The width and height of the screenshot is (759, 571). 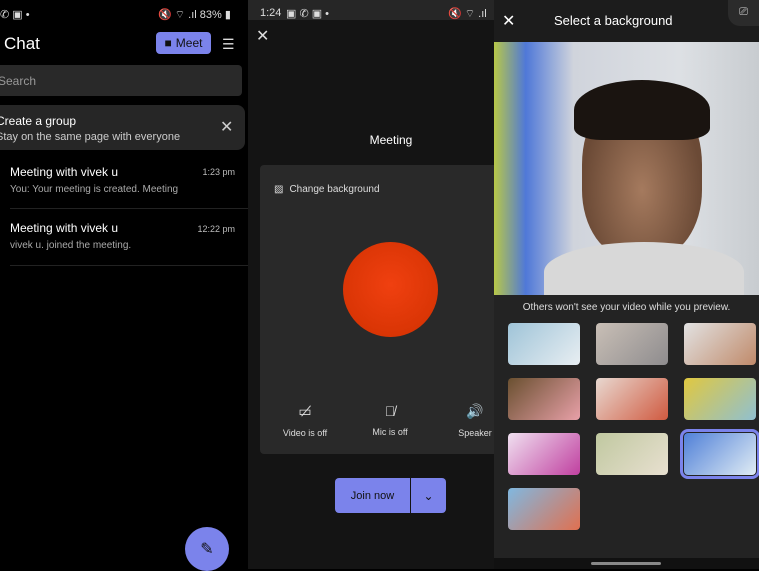 I want to click on avatar, so click(x=390, y=289).